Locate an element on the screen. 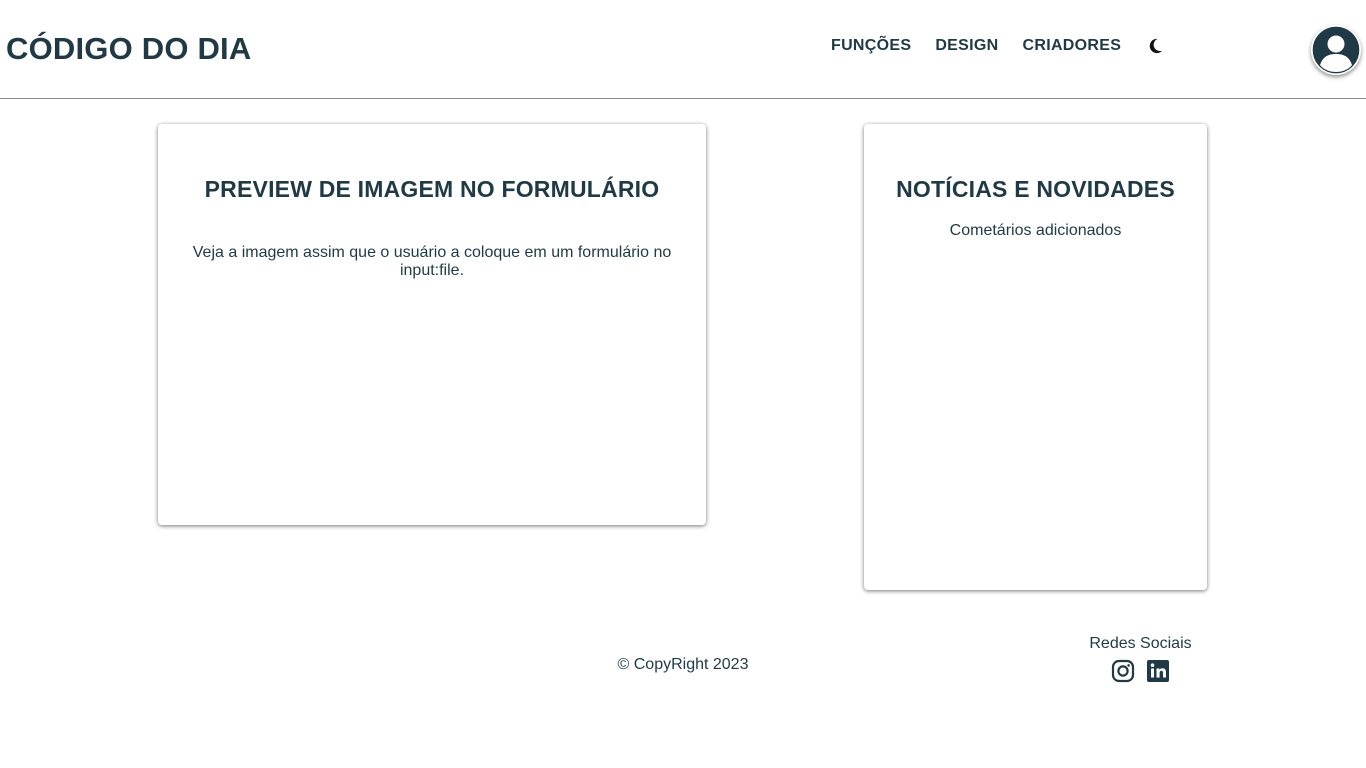 This screenshot has width=1366, height=768. moon-icon is located at coordinates (1155, 46).